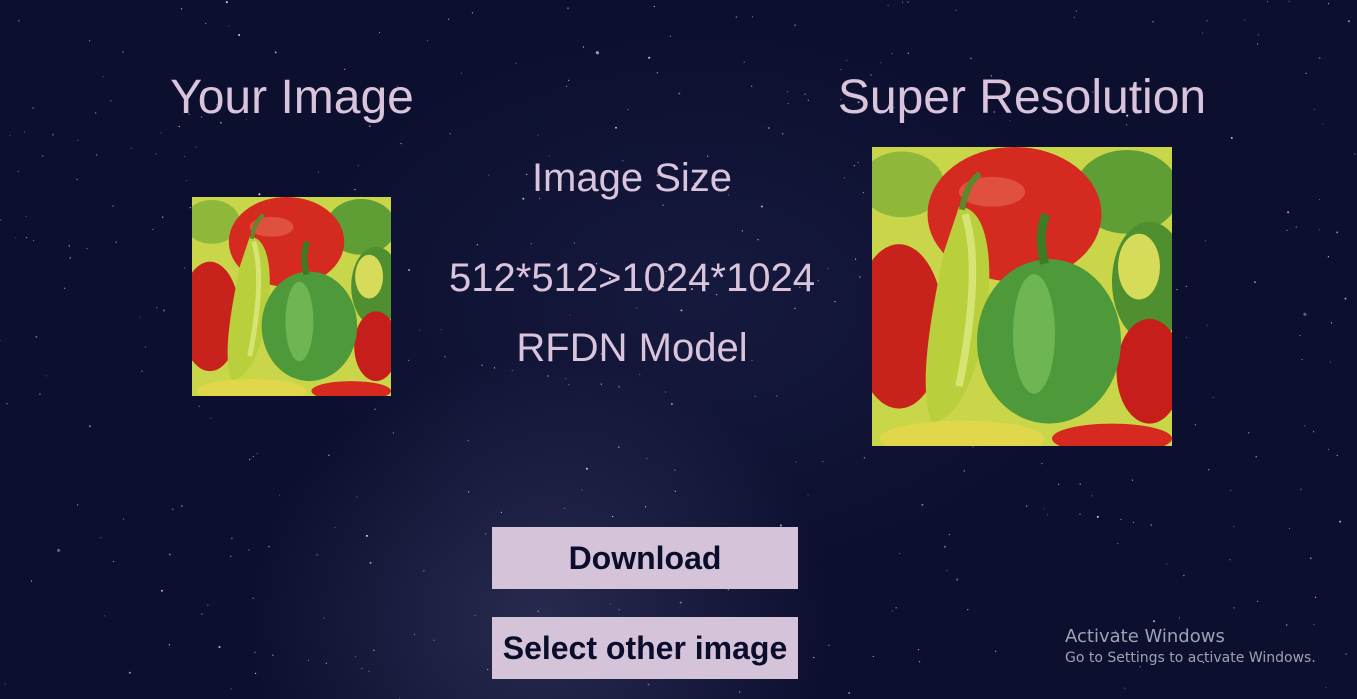 The width and height of the screenshot is (1357, 699). What do you see at coordinates (1190, 658) in the screenshot?
I see `activation-subtitle: Go to Settings to activate Windows.` at bounding box center [1190, 658].